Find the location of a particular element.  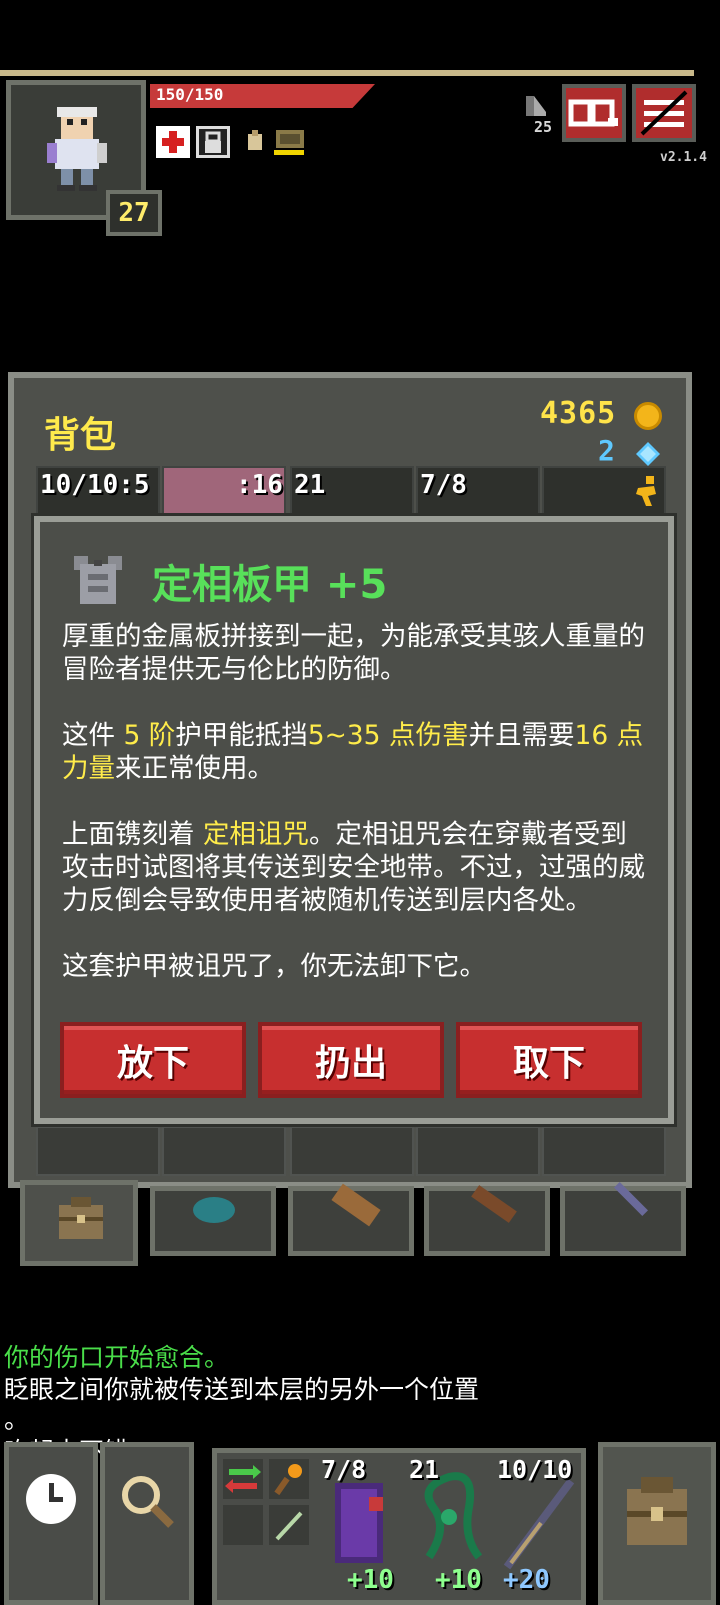

description-text: 来正常使用。 is located at coordinates (194, 768).